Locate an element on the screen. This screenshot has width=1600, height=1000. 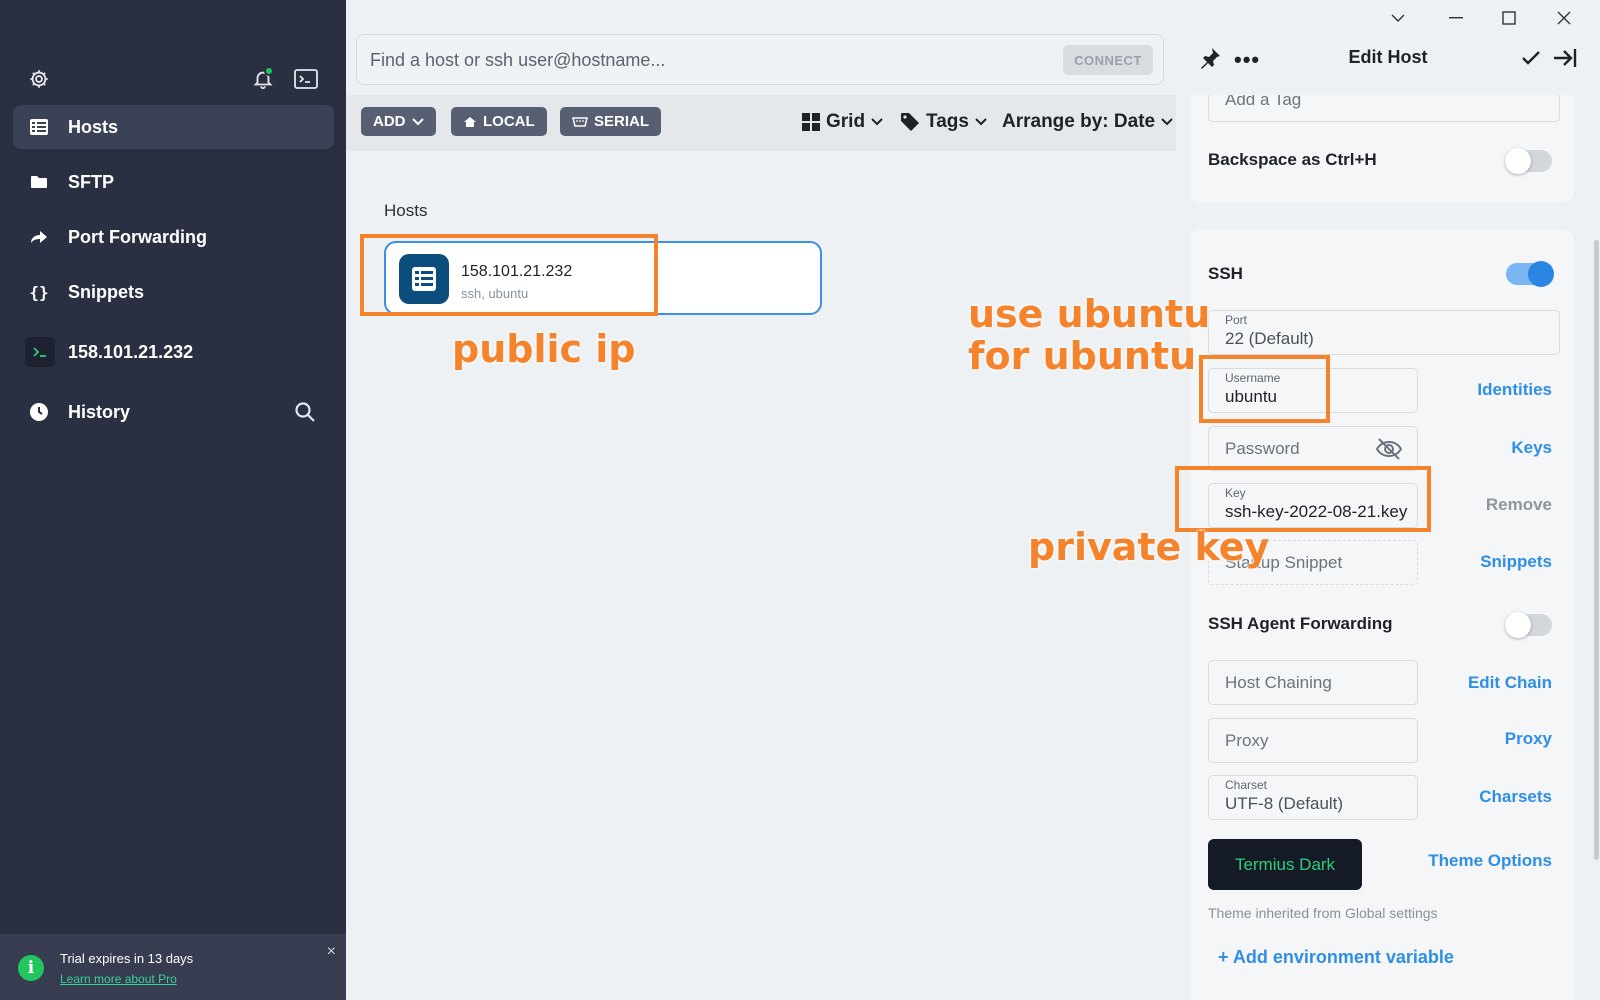
tag-icon is located at coordinates (910, 121).